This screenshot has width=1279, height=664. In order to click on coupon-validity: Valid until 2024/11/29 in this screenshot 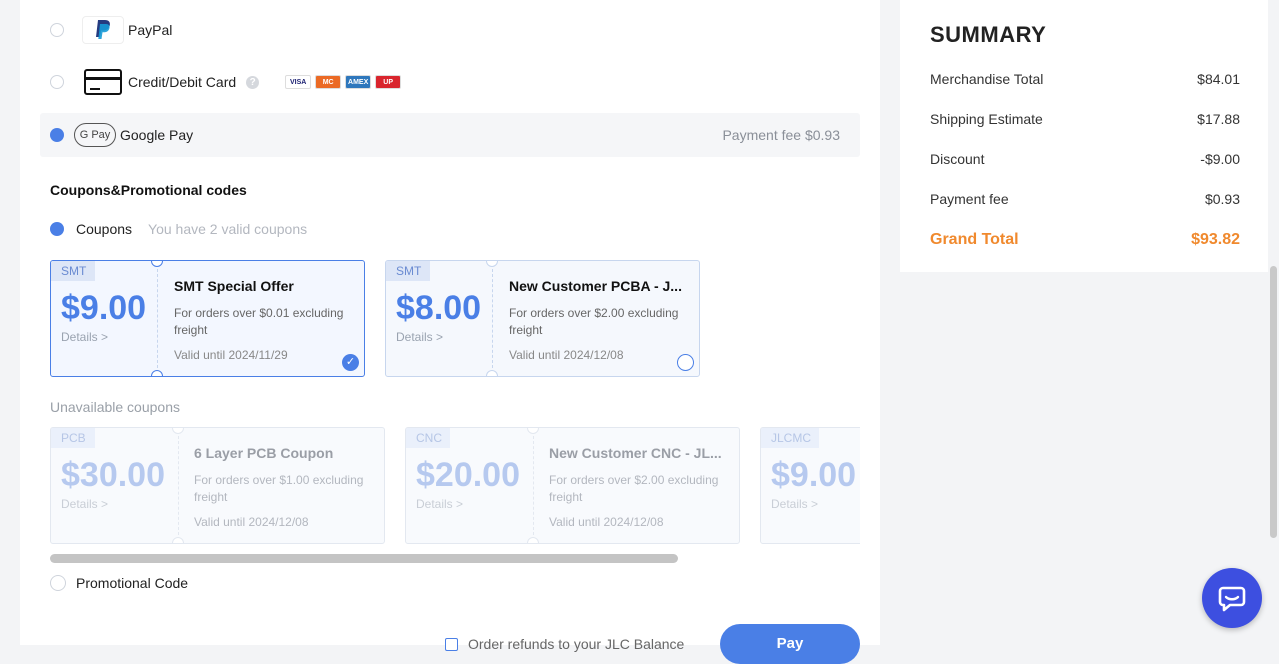, I will do `click(231, 355)`.